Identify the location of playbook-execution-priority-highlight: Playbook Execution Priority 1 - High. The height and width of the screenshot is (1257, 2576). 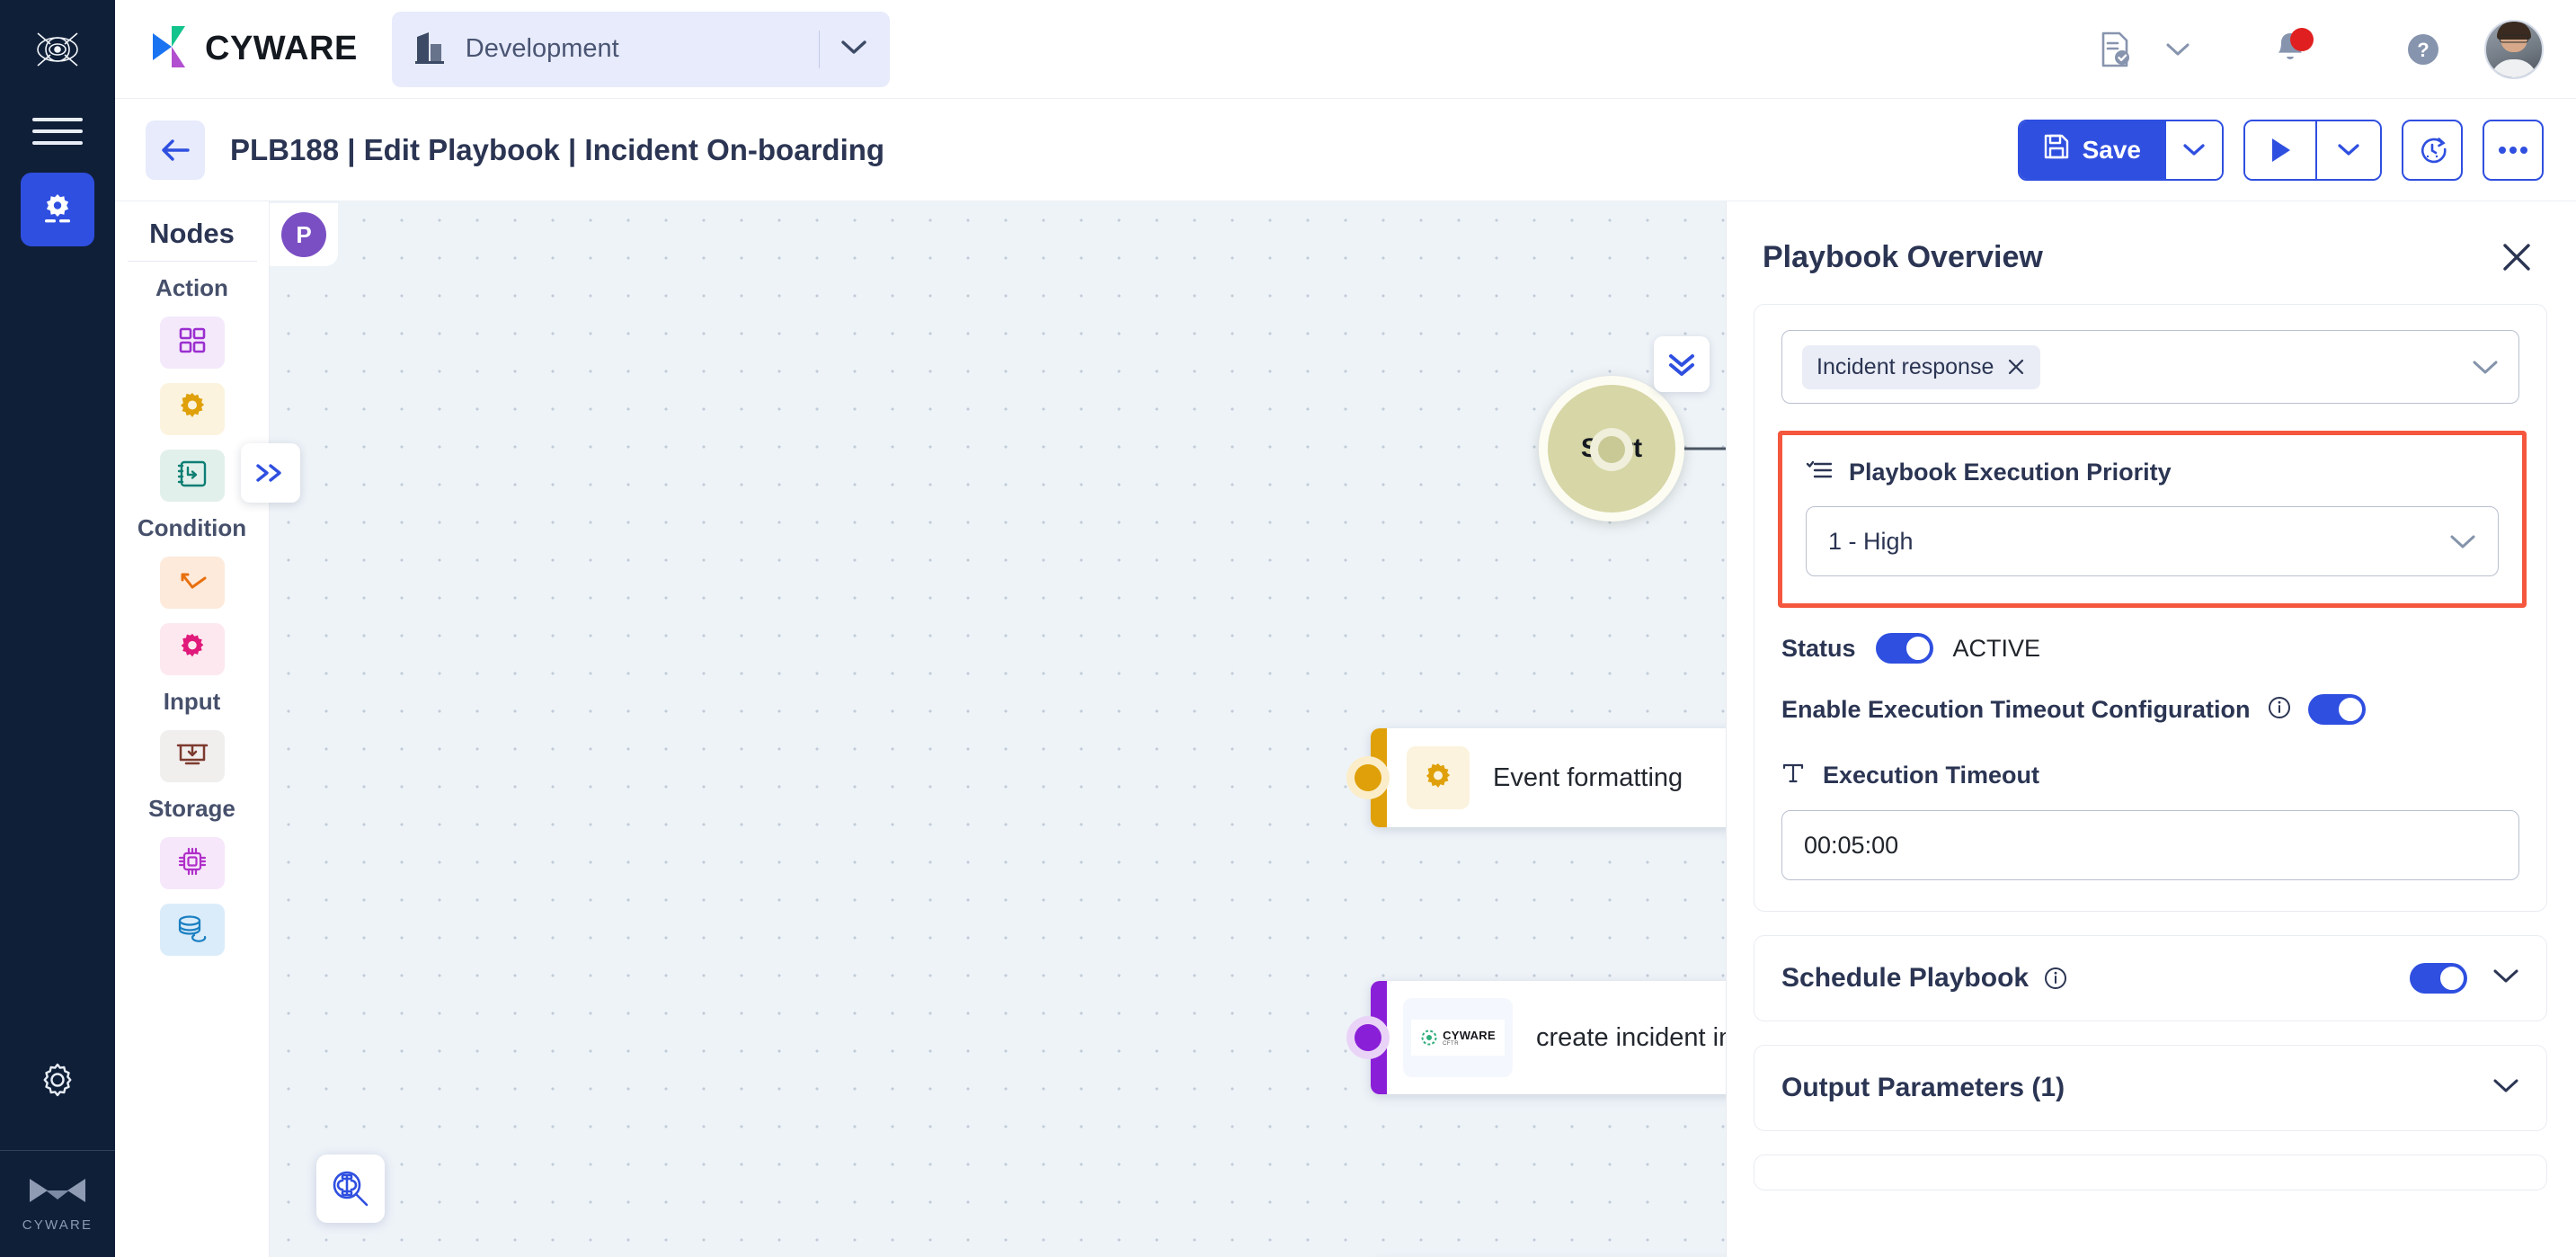
(2152, 519).